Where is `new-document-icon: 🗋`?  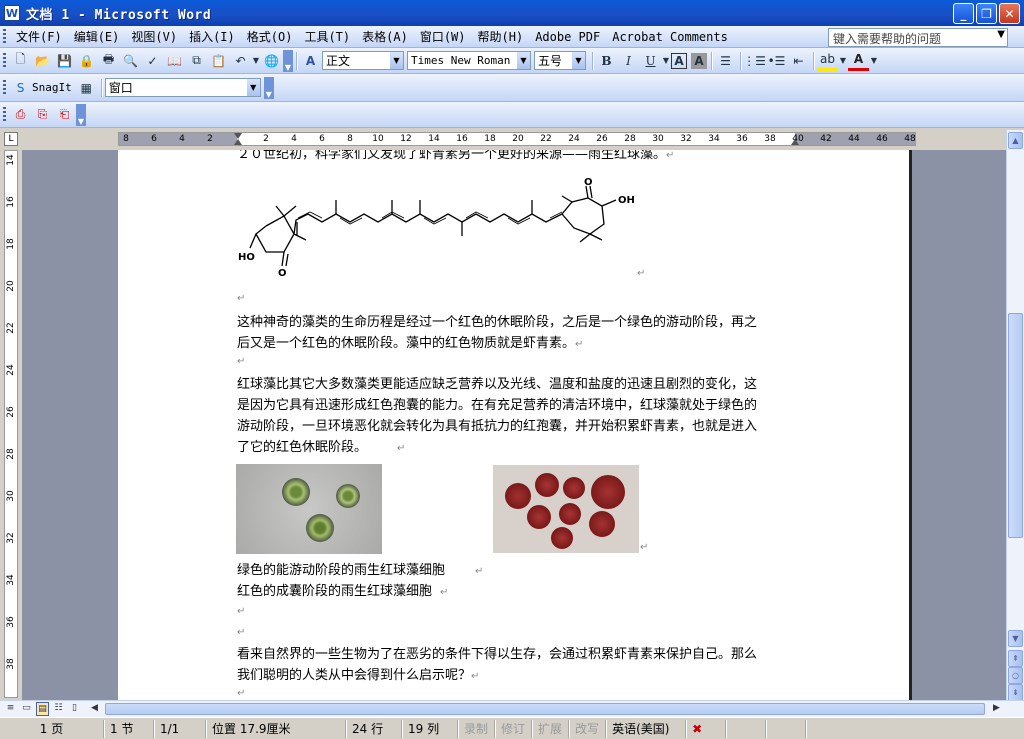 new-document-icon: 🗋 is located at coordinates (20, 61).